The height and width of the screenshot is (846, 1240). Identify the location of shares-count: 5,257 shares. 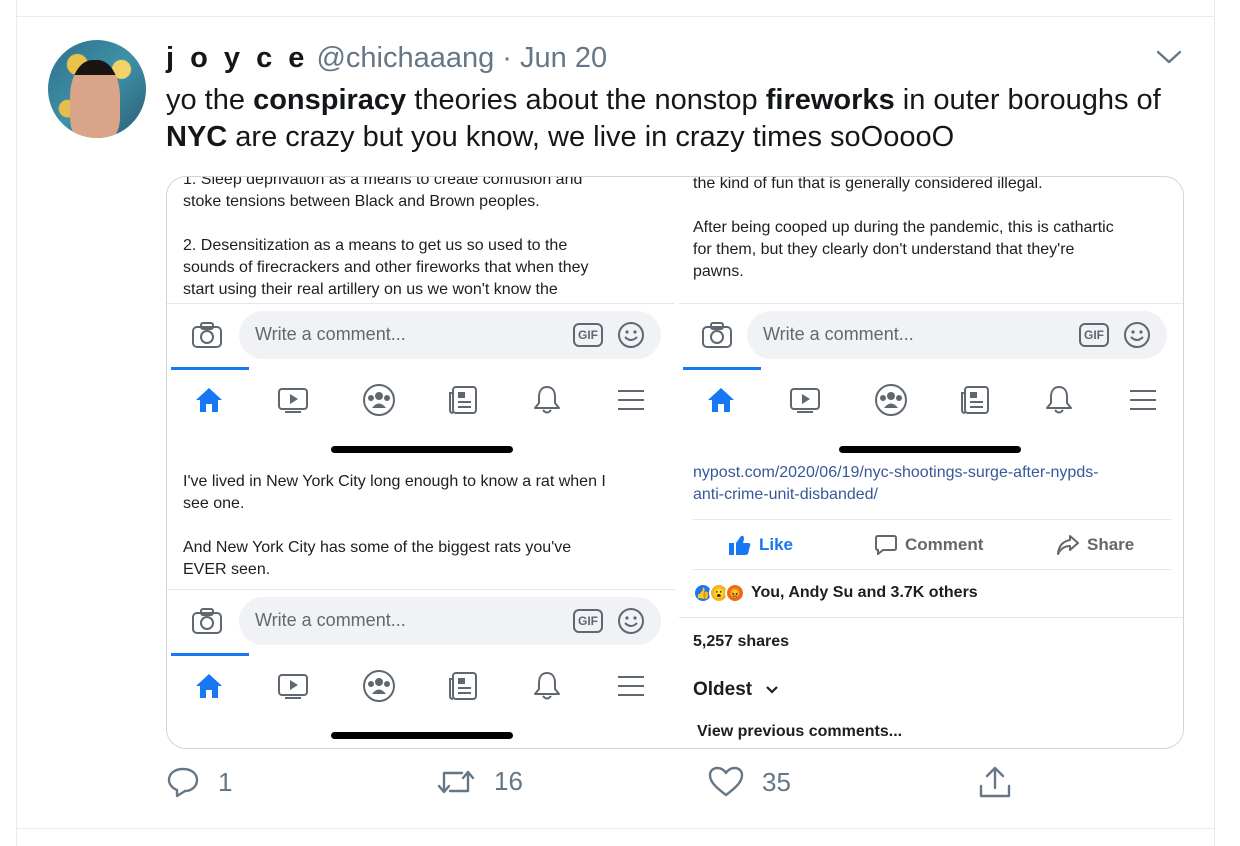
(741, 642).